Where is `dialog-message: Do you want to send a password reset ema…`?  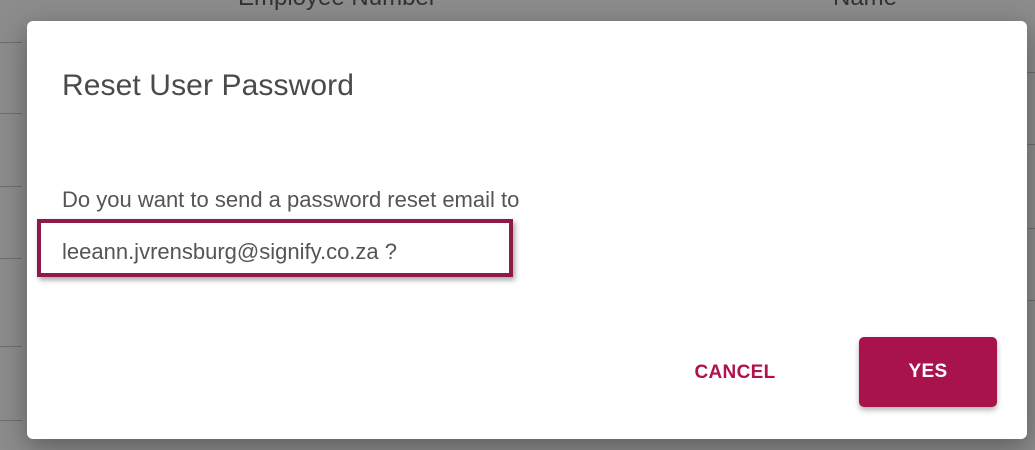 dialog-message: Do you want to send a password reset ema… is located at coordinates (291, 199).